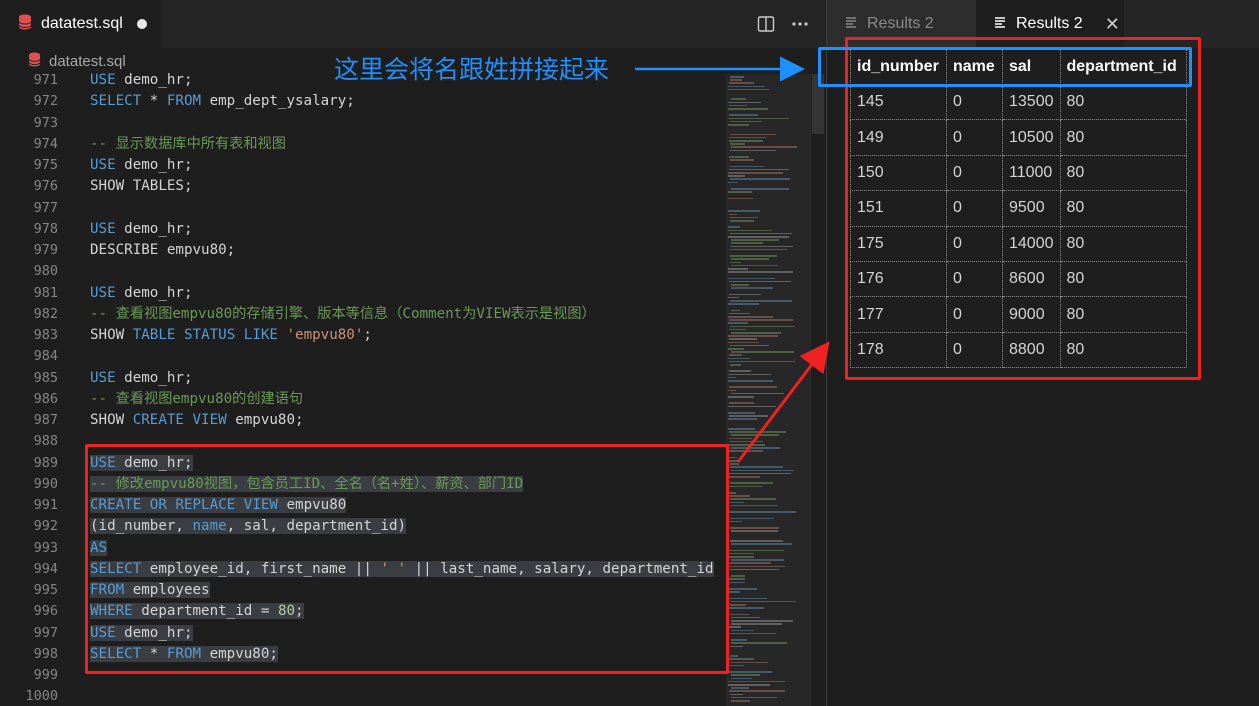  I want to click on code-line: -- 显示数据库中所有表和视图, so click(407, 144).